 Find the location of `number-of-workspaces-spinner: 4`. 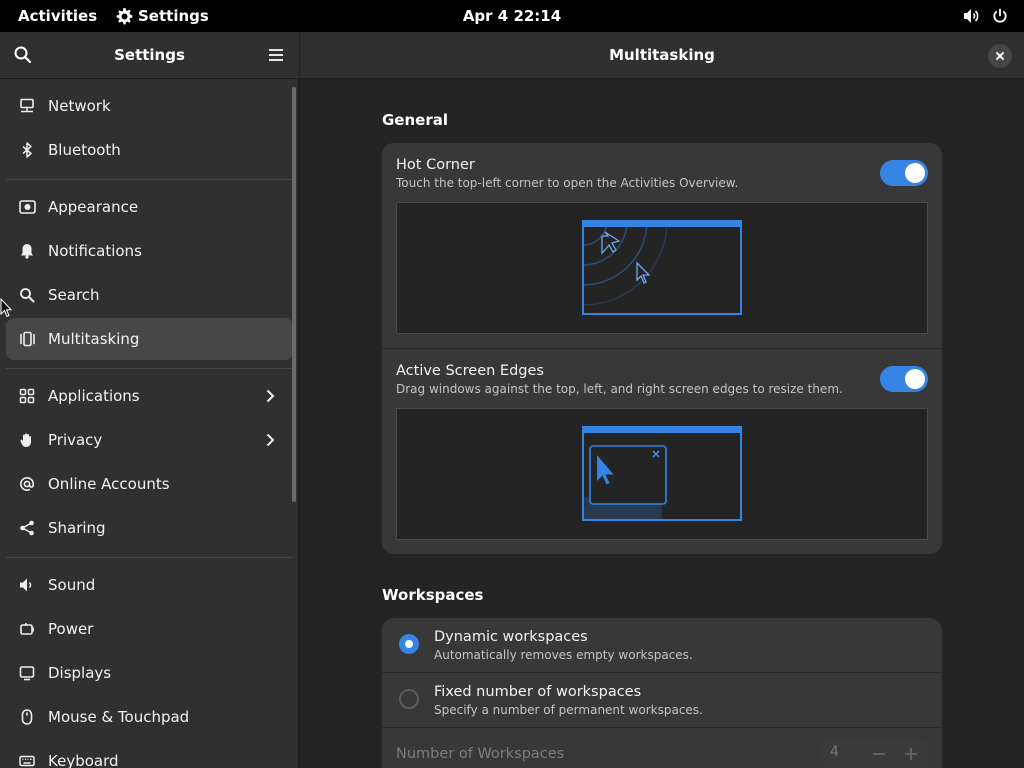

number-of-workspaces-spinner: 4 is located at coordinates (875, 753).